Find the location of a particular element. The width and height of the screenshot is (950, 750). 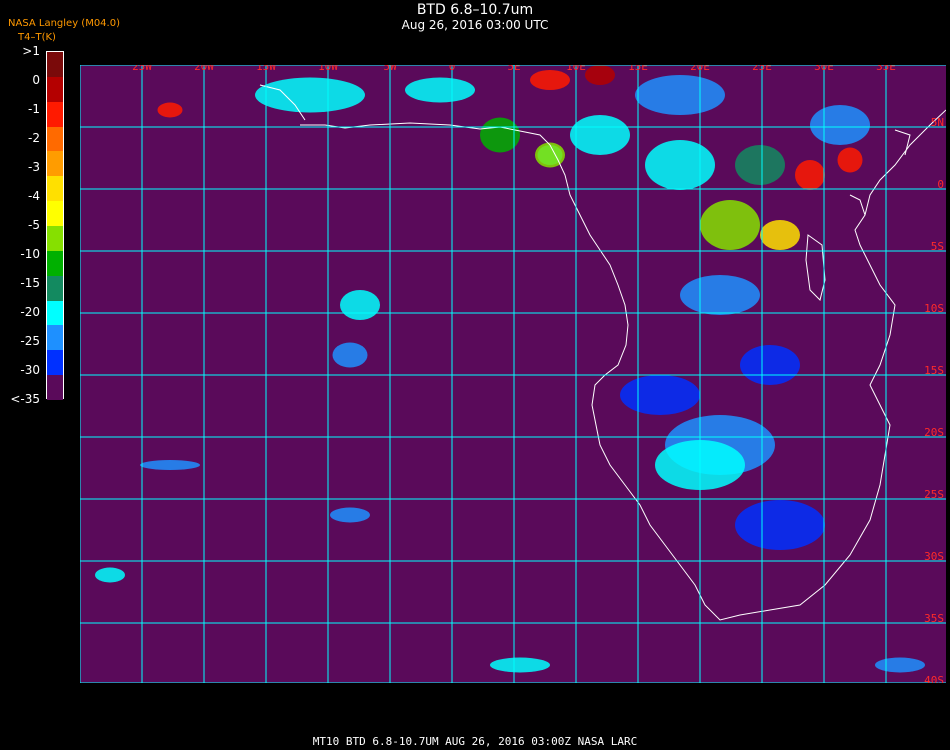

longitude-label: 25W is located at coordinates (142, 69).